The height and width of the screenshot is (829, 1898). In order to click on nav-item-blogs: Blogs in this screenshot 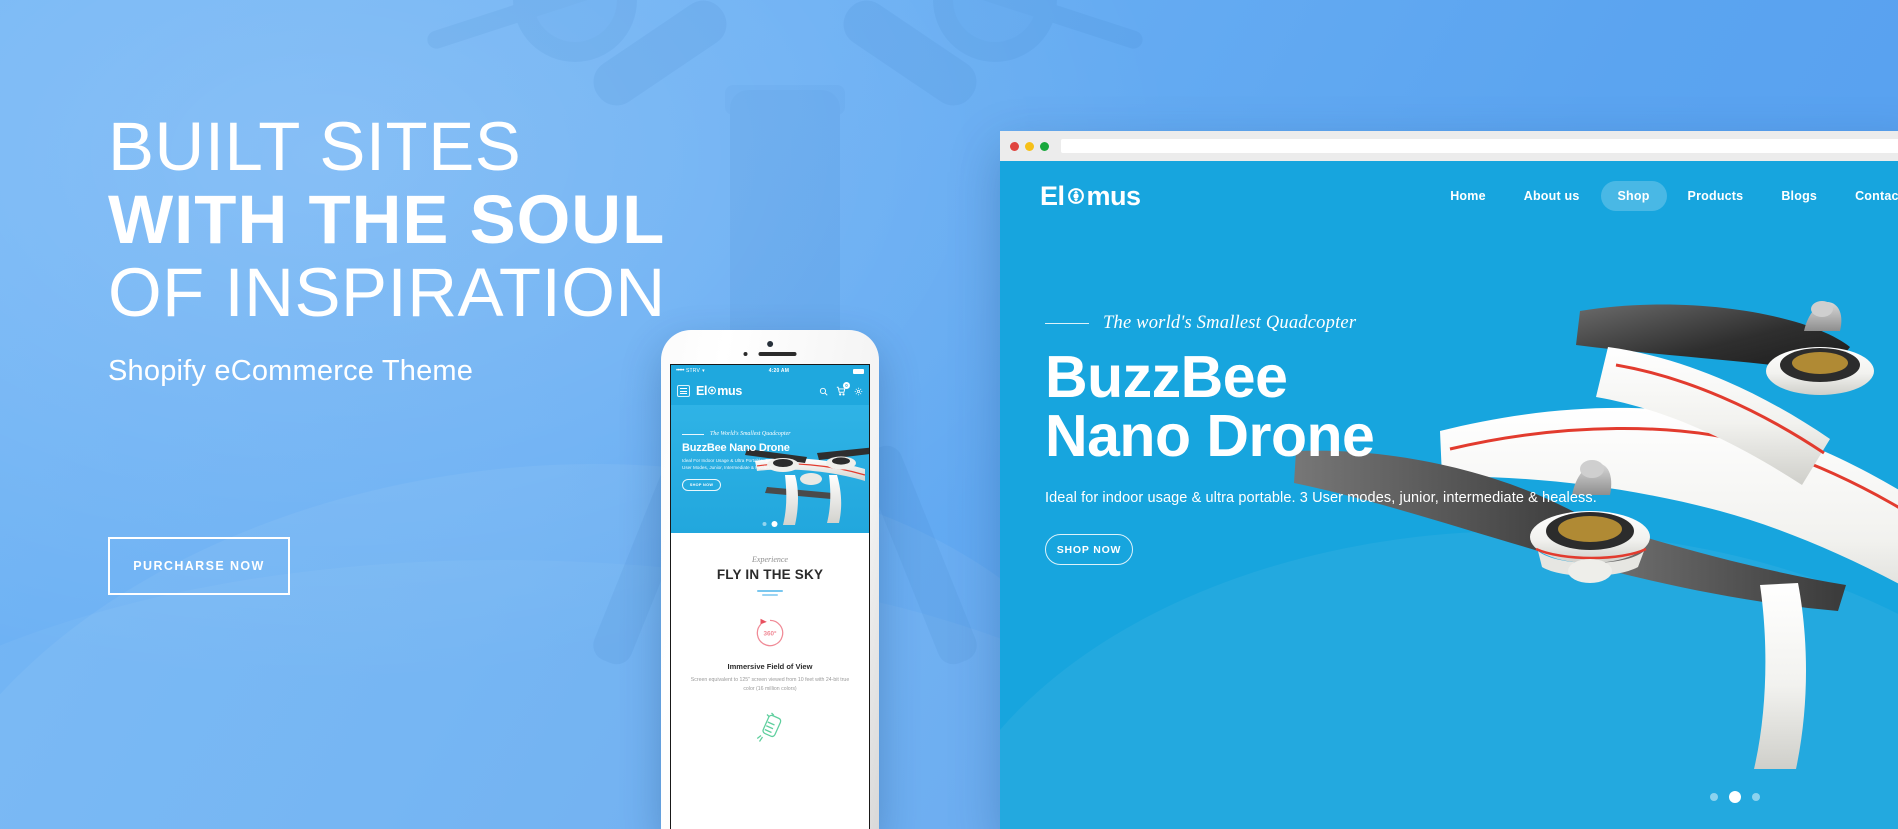, I will do `click(1799, 196)`.